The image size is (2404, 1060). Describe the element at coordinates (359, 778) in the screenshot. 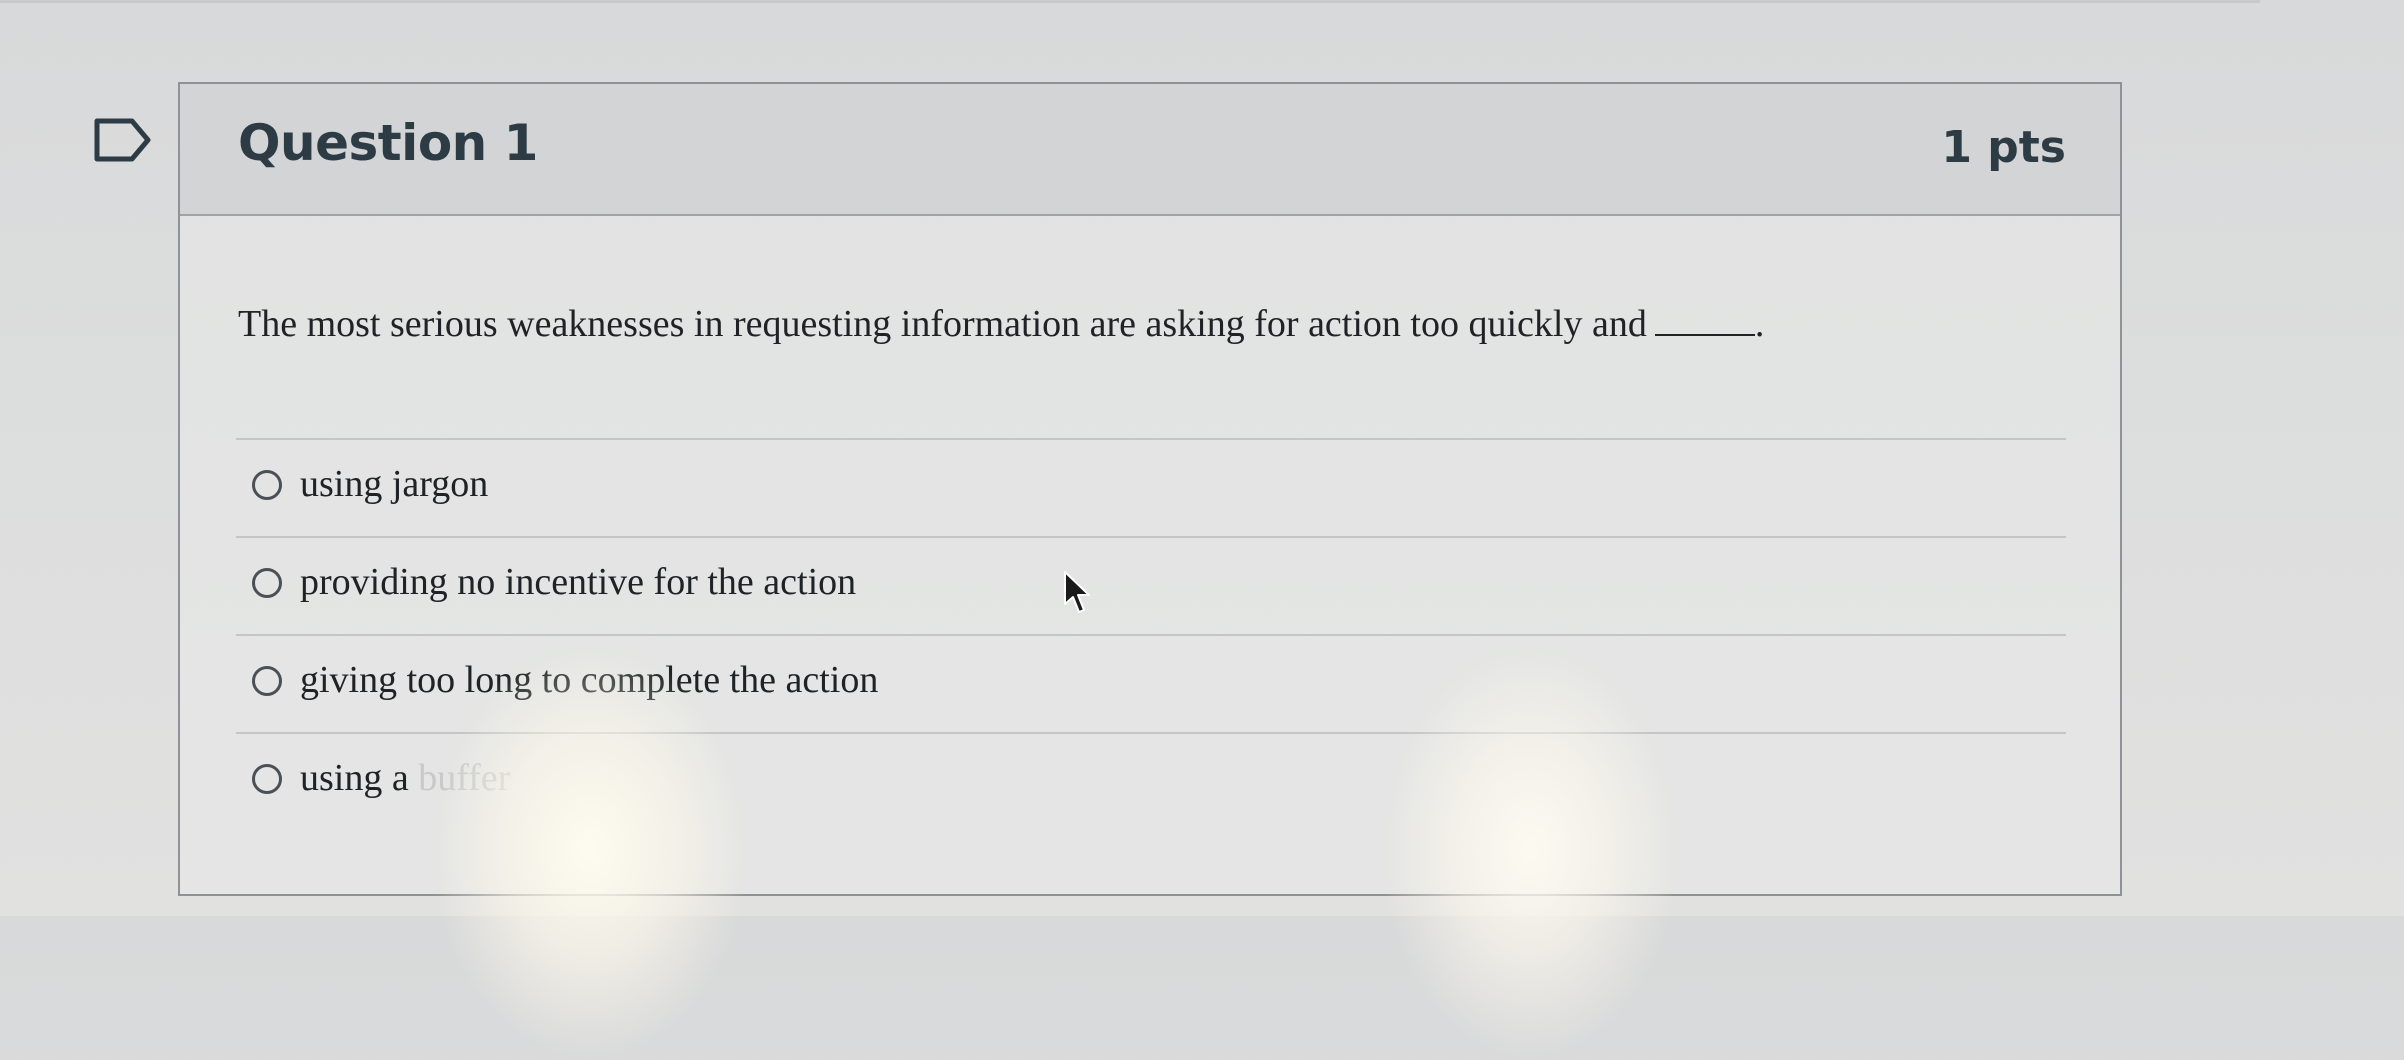

I see `answer-label-visible: using a` at that location.